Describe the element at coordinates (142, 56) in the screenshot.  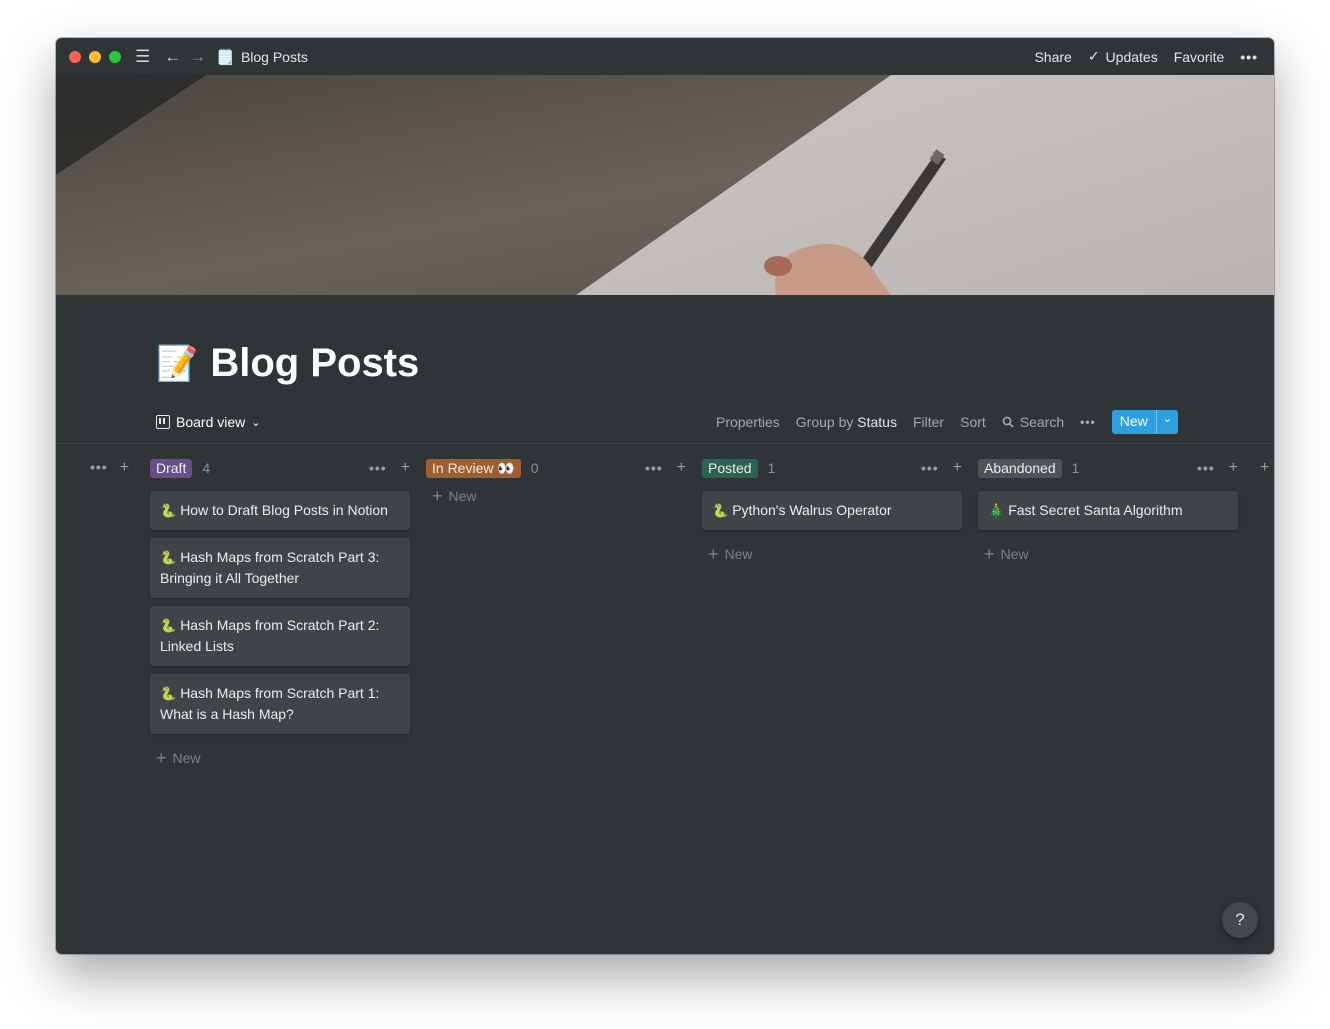
I see `sidebar-toggle-icon: ☰` at that location.